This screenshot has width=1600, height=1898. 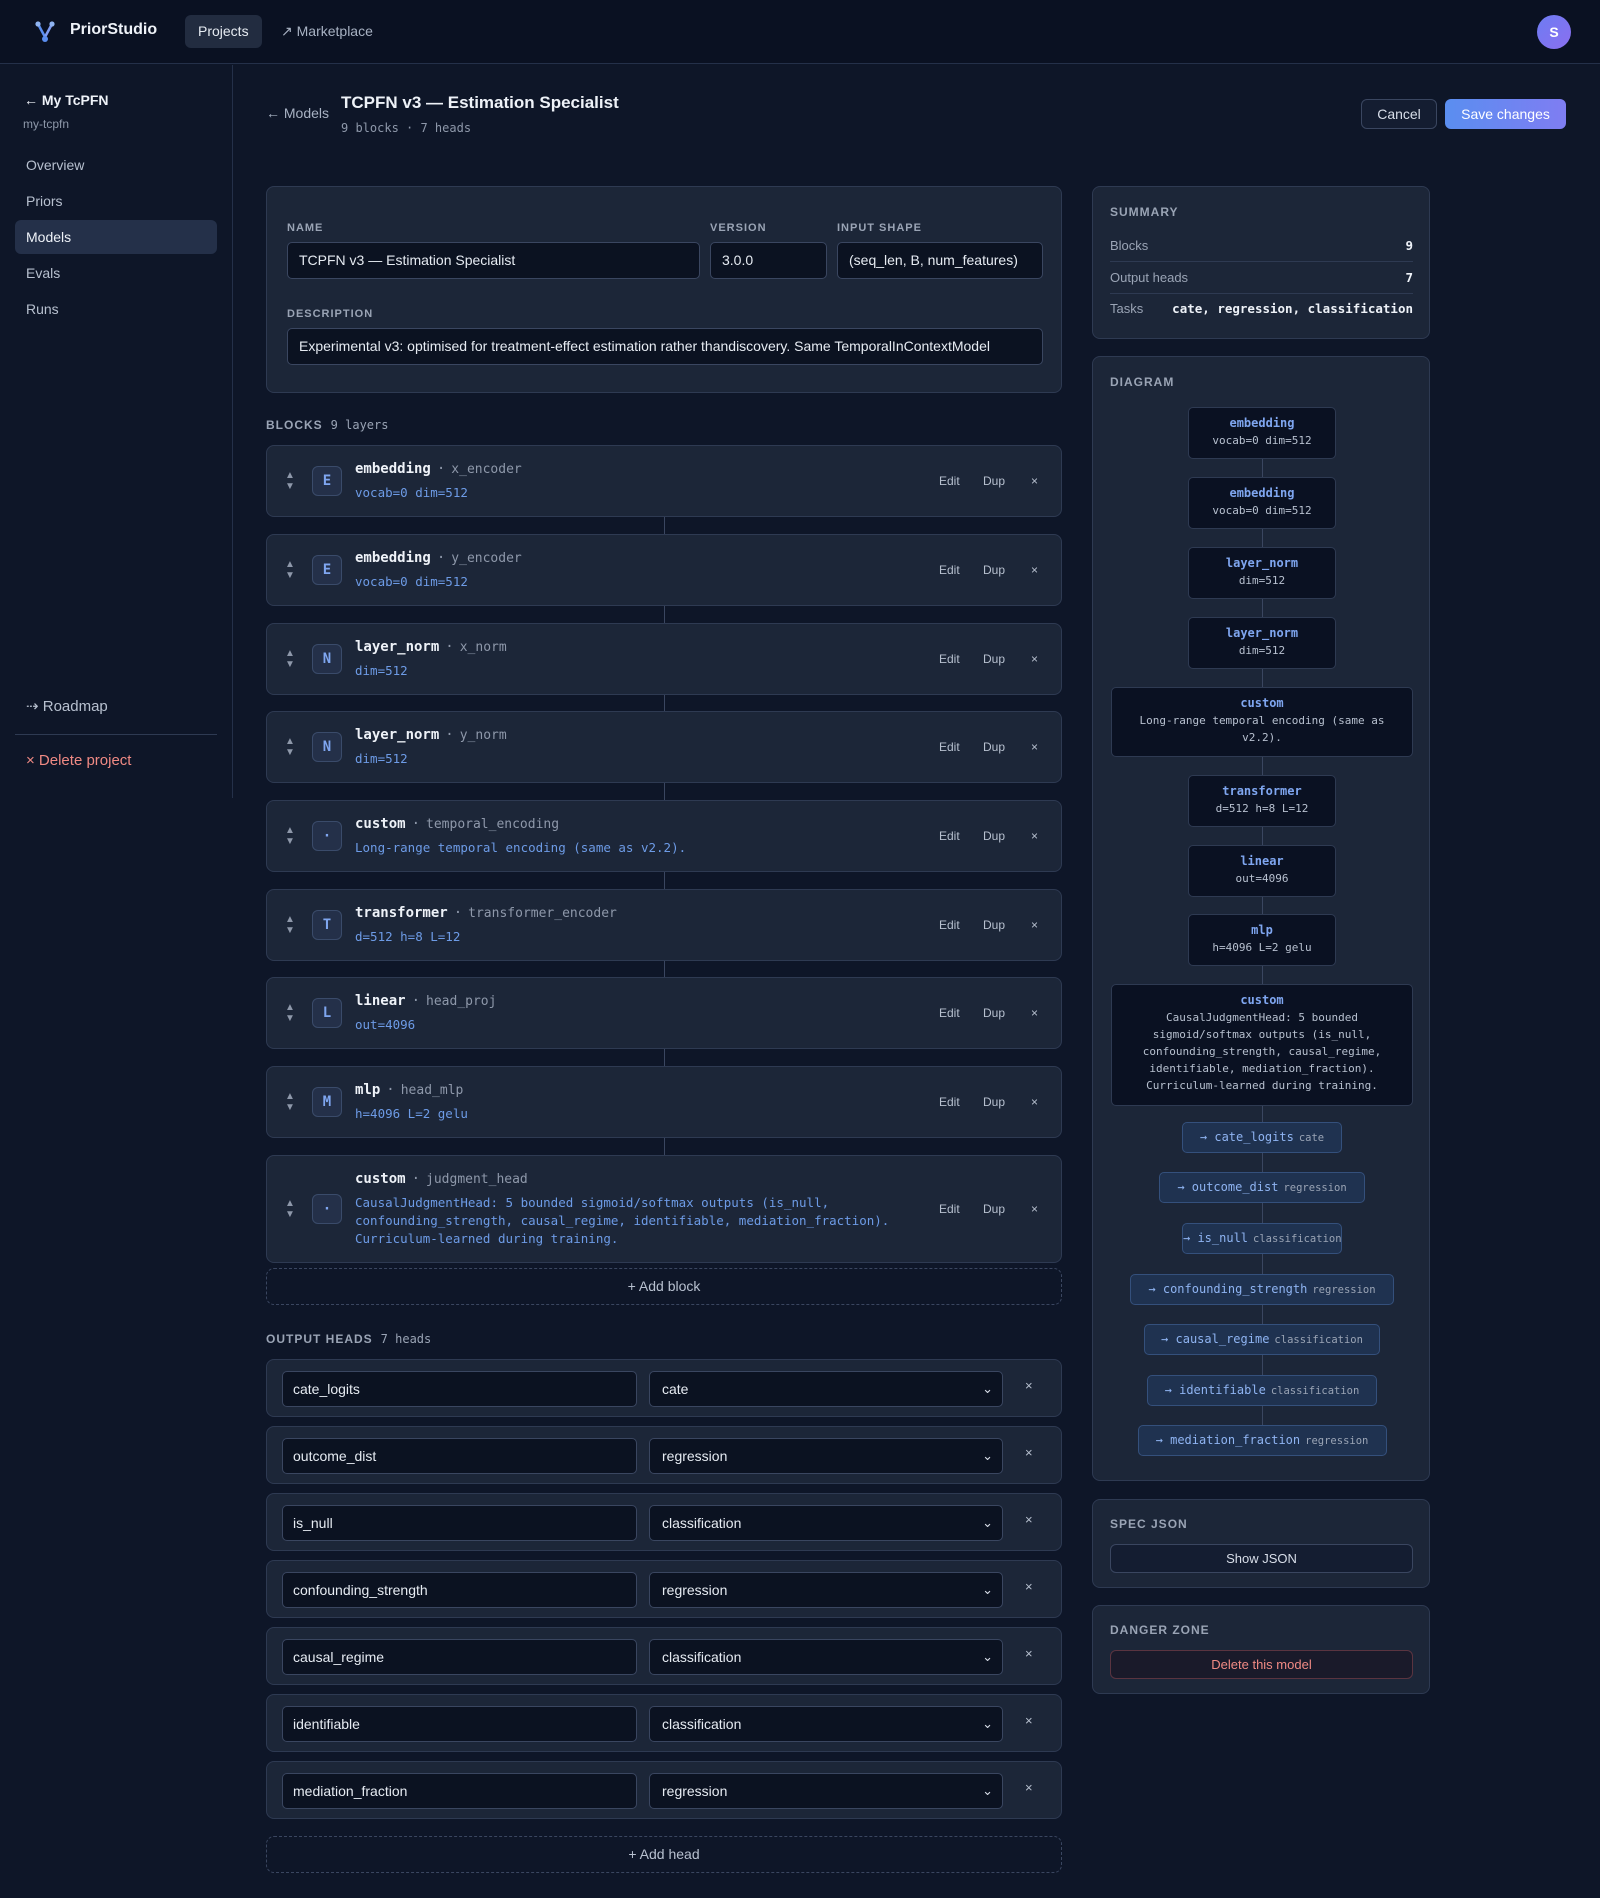 I want to click on add-head-button: + Add head, so click(x=664, y=1854).